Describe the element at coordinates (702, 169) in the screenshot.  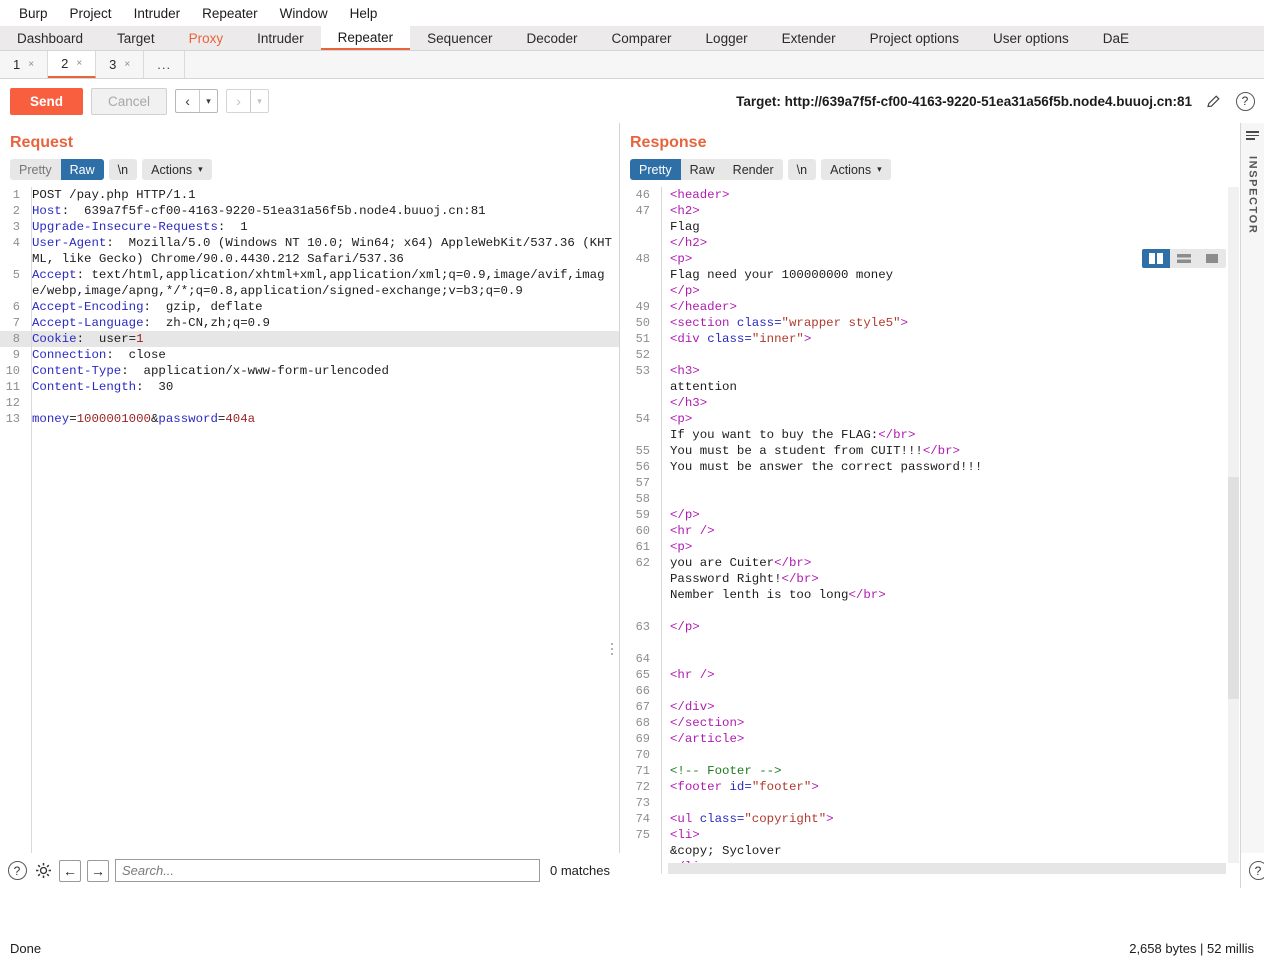
I see `response-view-raw: Raw` at that location.